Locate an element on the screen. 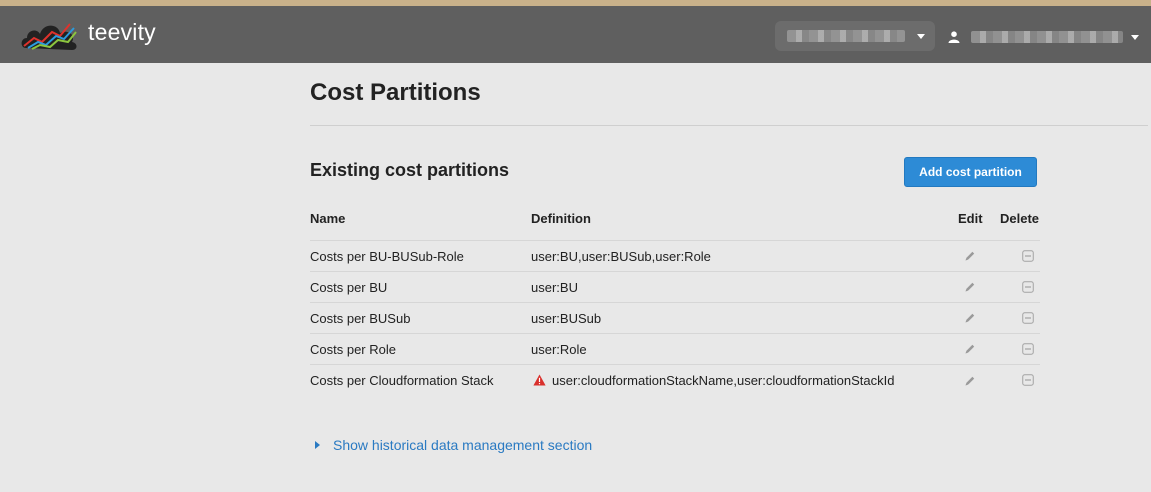 The image size is (1151, 492). row-definition: user:BU,user:BUSub,user:Role is located at coordinates (621, 256).